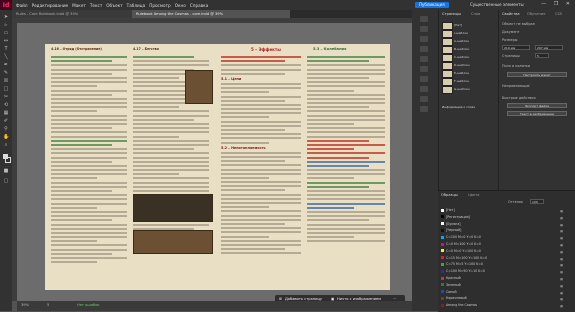 This screenshot has width=575, height=312. Describe the element at coordinates (6, 181) in the screenshot. I see `screen-mode-icon: ▢` at that location.